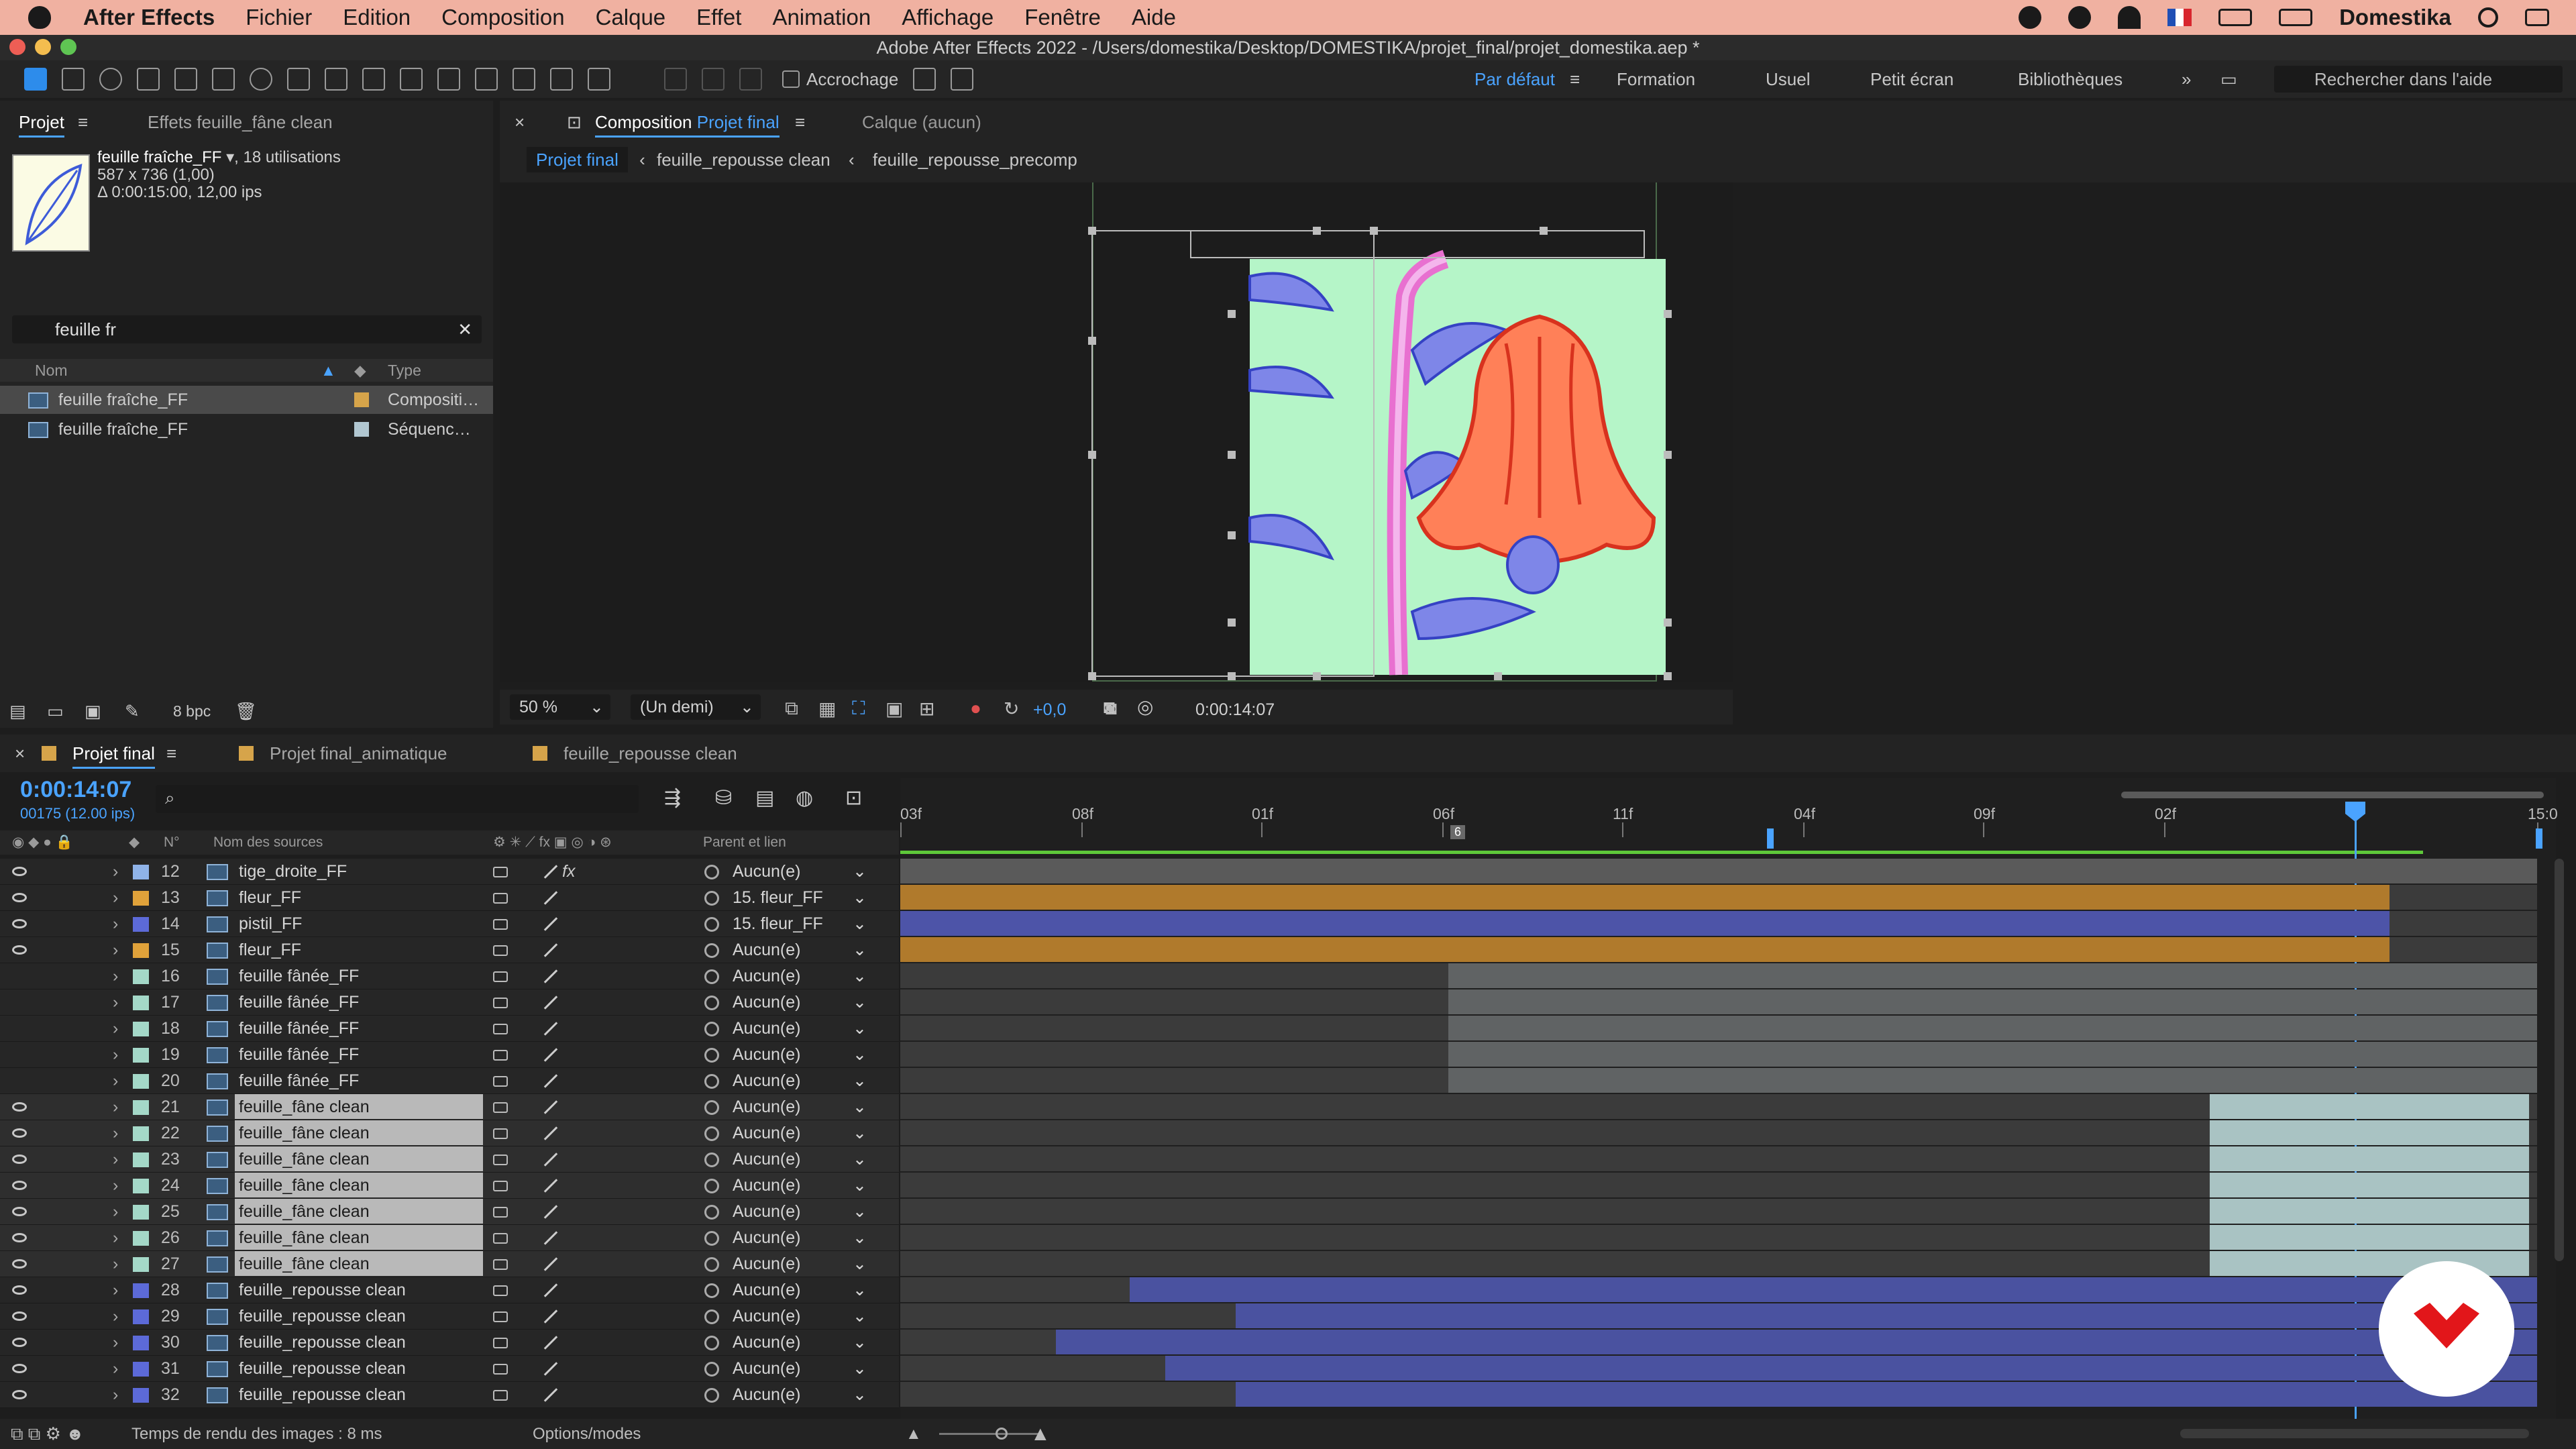  I want to click on creative-cloud-icon, so click(2030, 17).